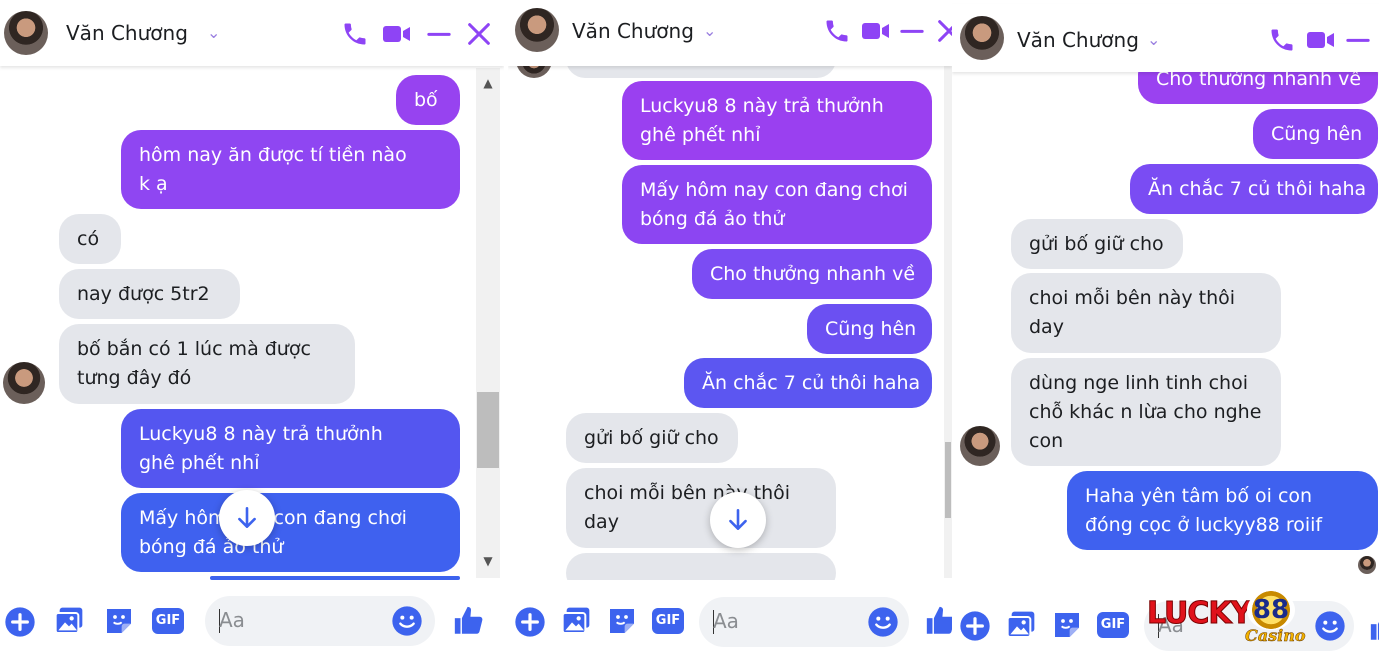  What do you see at coordinates (428, 100) in the screenshot?
I see `message-bubble: bố` at bounding box center [428, 100].